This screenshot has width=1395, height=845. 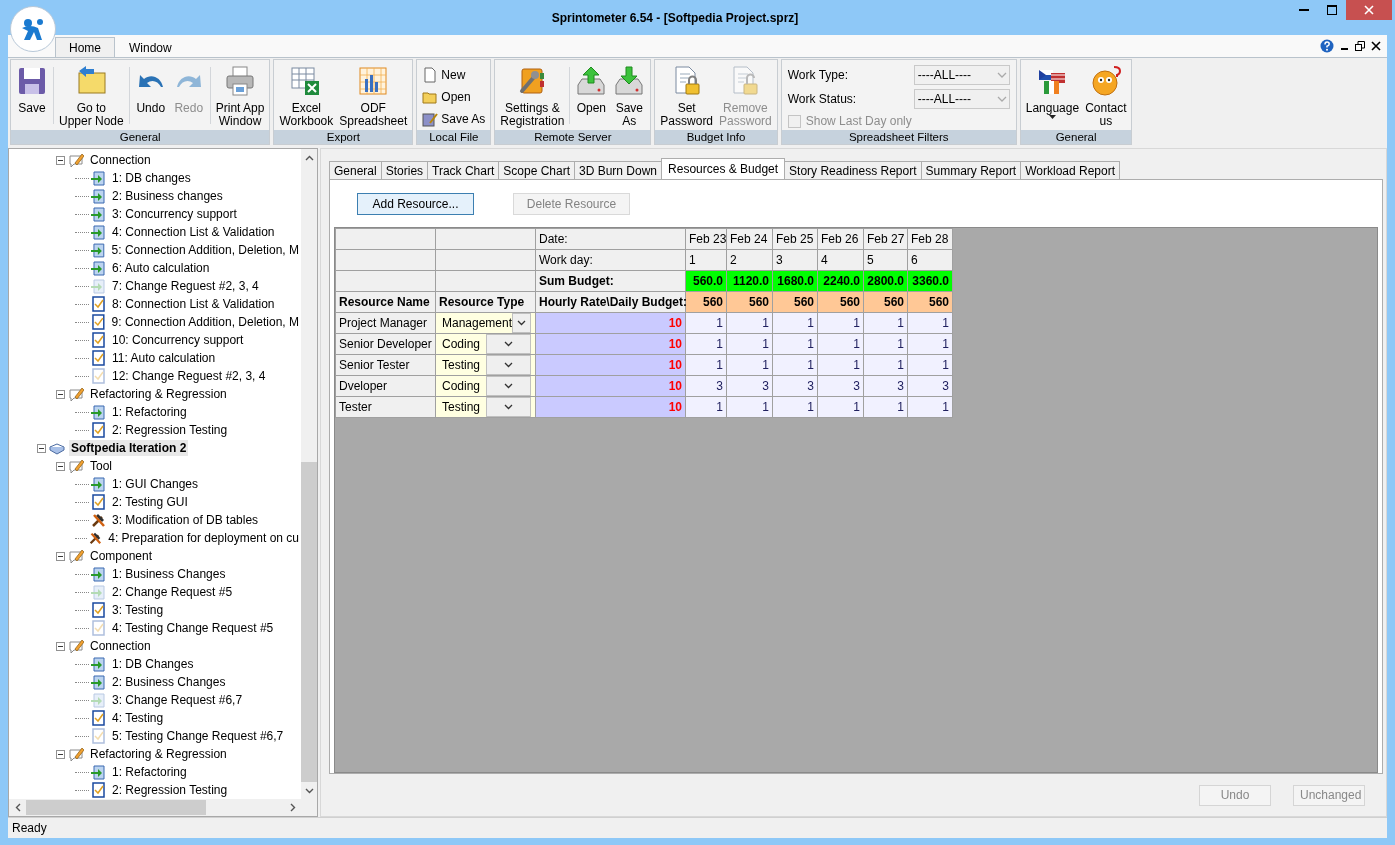 What do you see at coordinates (532, 96) in the screenshot?
I see `ribbon-button: Settings & Registration` at bounding box center [532, 96].